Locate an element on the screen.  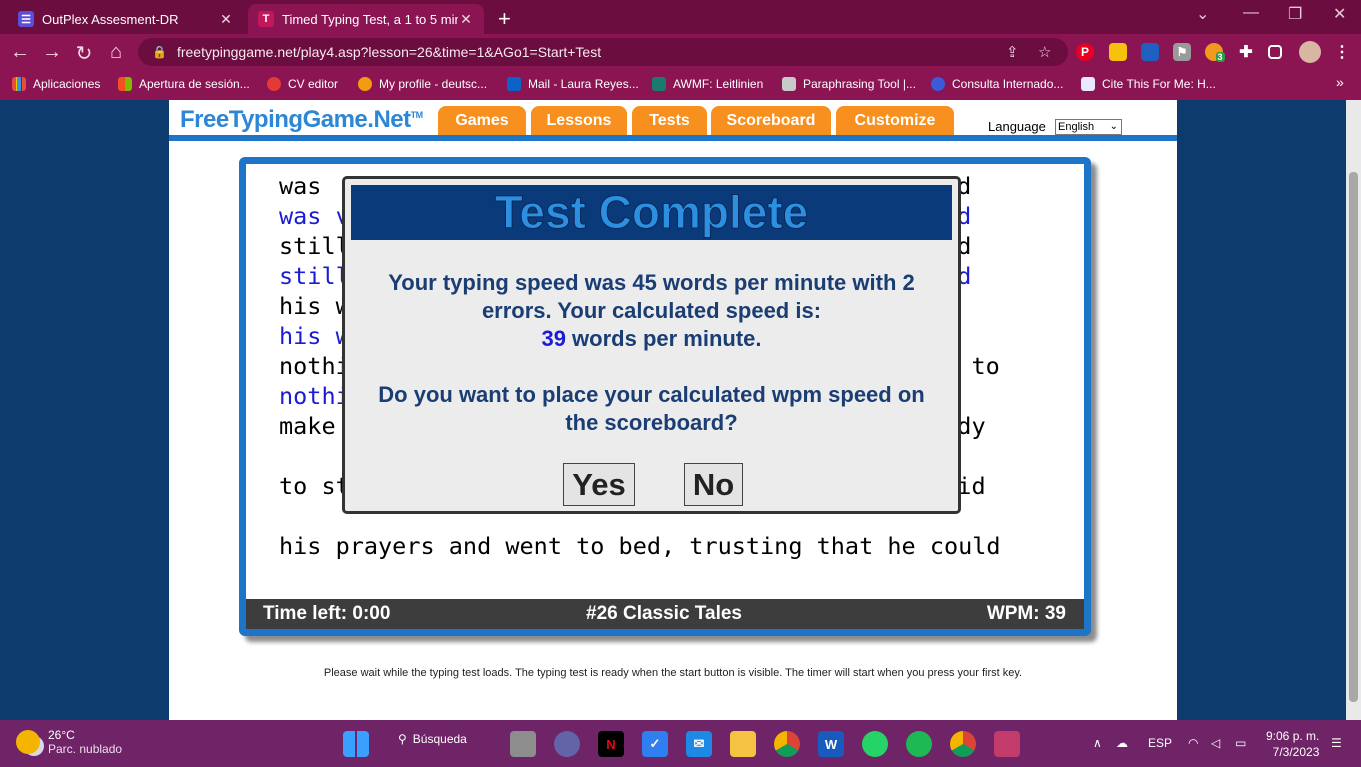
typing-site-icon: T is located at coordinates (266, 19).